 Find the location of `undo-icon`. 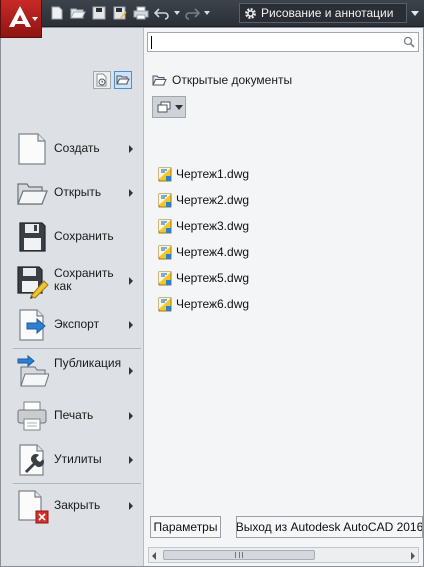

undo-icon is located at coordinates (162, 13).